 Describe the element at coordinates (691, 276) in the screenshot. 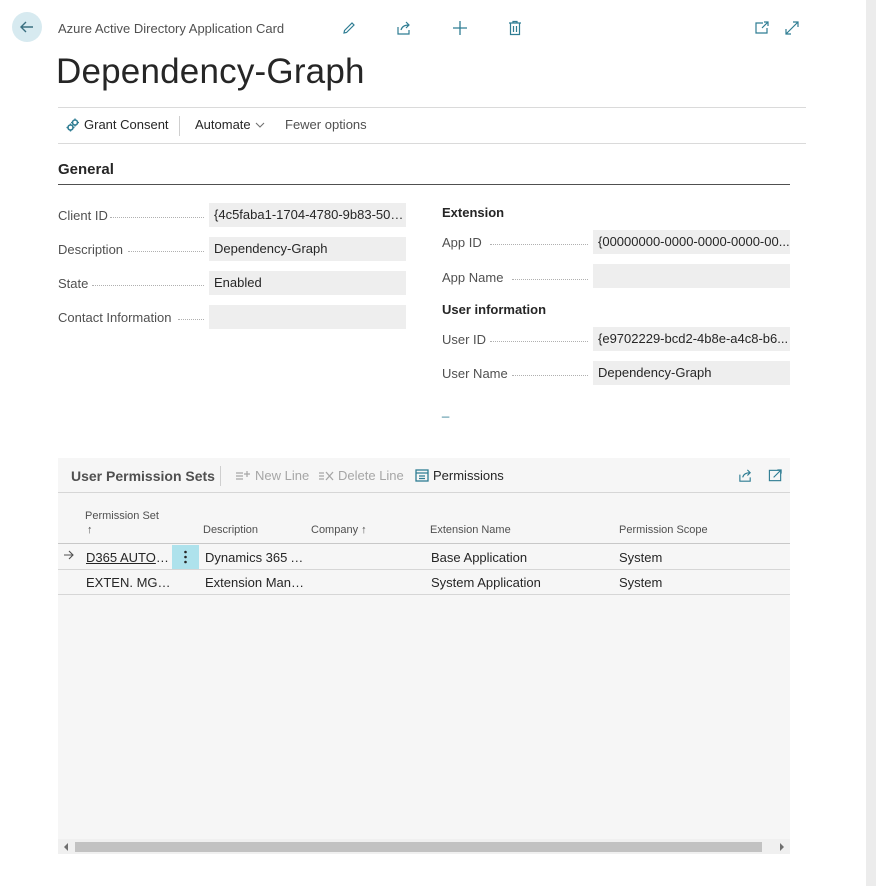

I see `app-name-field` at that location.